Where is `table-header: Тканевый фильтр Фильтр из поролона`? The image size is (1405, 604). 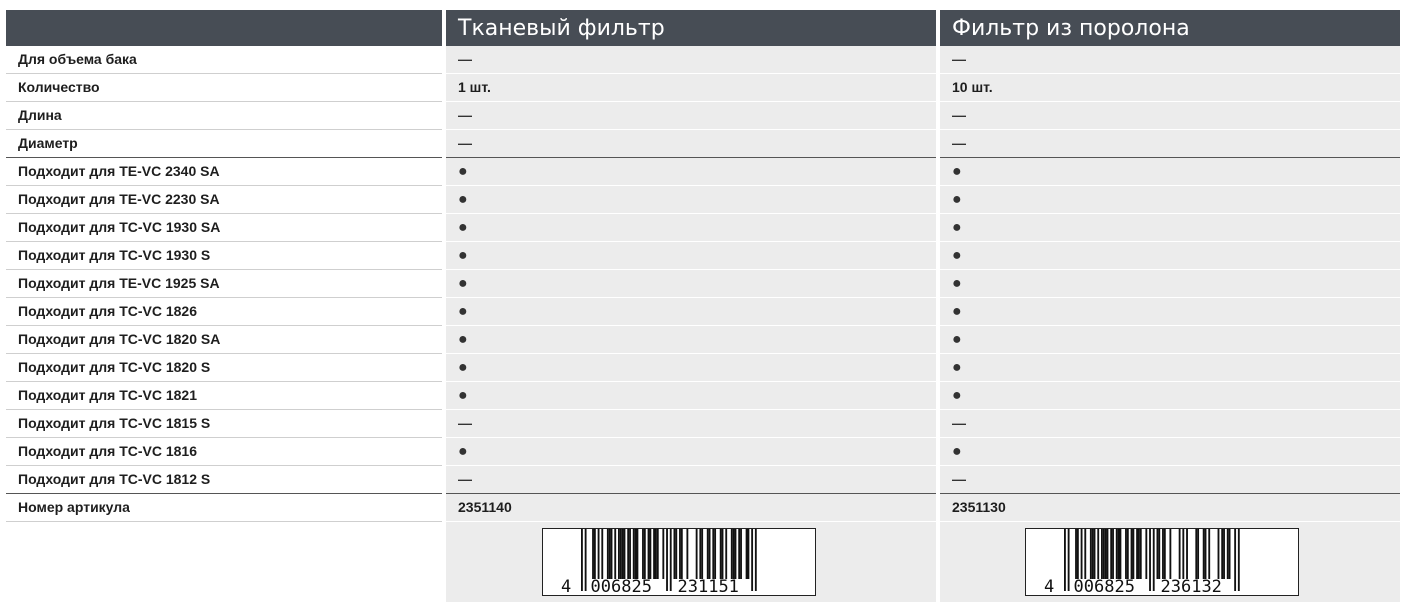 table-header: Тканевый фильтр Фильтр из поролона is located at coordinates (702, 28).